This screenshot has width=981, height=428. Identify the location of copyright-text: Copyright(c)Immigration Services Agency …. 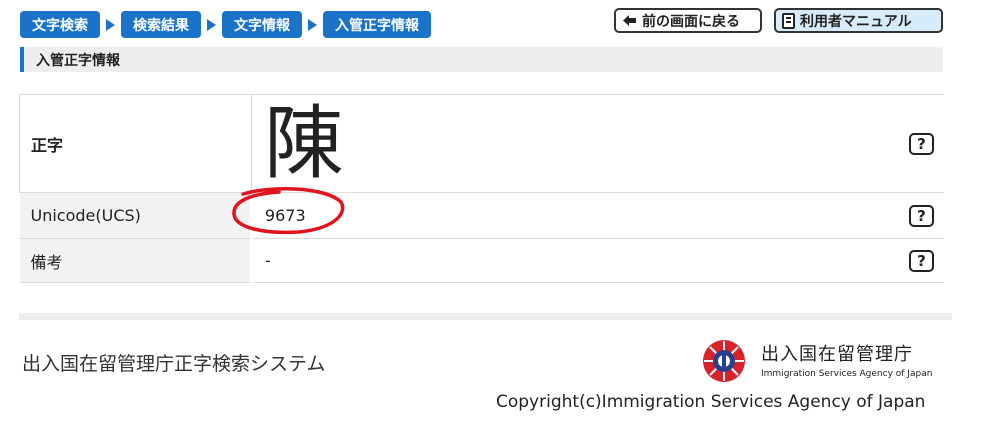
(711, 402).